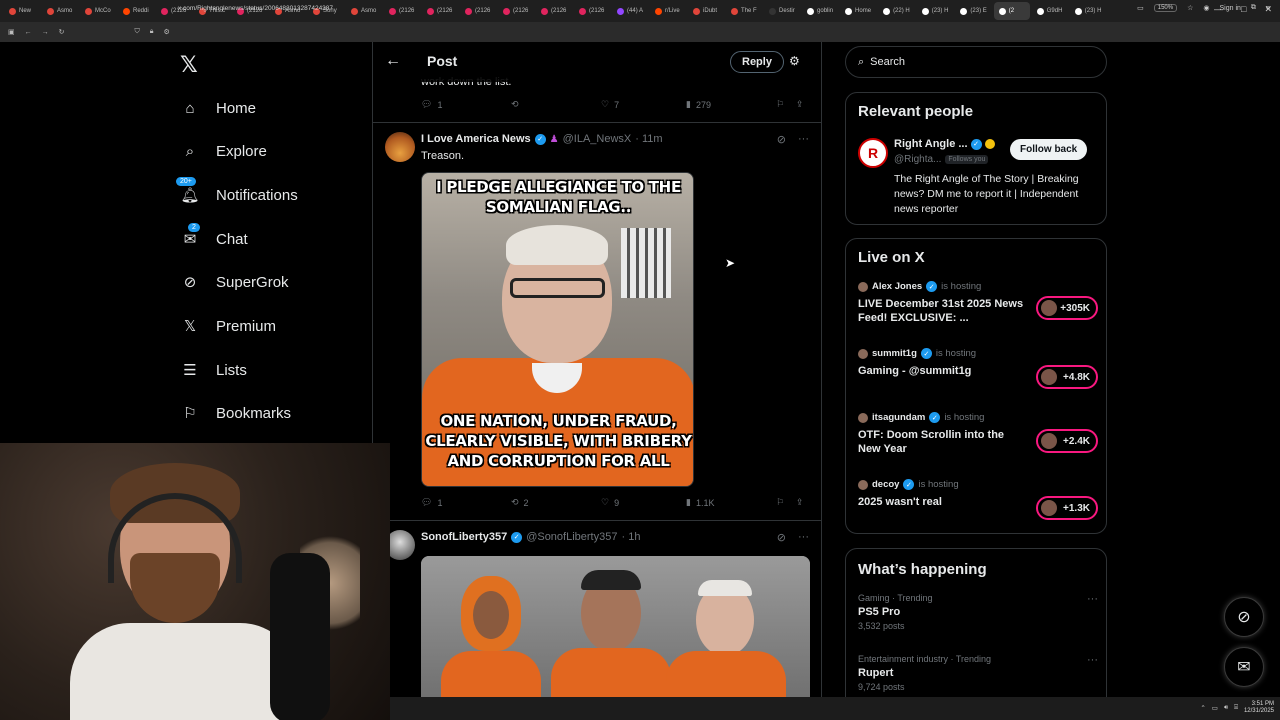  Describe the element at coordinates (1236, 708) in the screenshot. I see `network-icon: ⌸` at that location.